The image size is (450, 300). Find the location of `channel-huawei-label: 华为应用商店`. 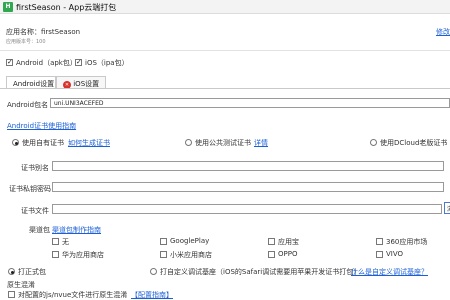

channel-huawei-label: 华为应用商店 is located at coordinates (83, 255).